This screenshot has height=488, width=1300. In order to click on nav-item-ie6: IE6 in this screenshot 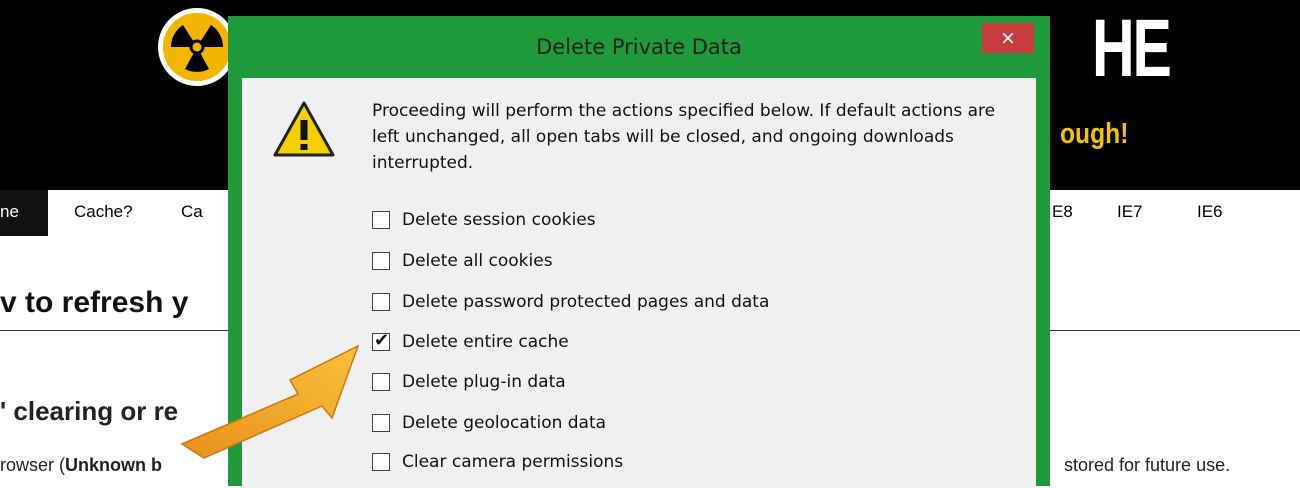, I will do `click(1210, 212)`.